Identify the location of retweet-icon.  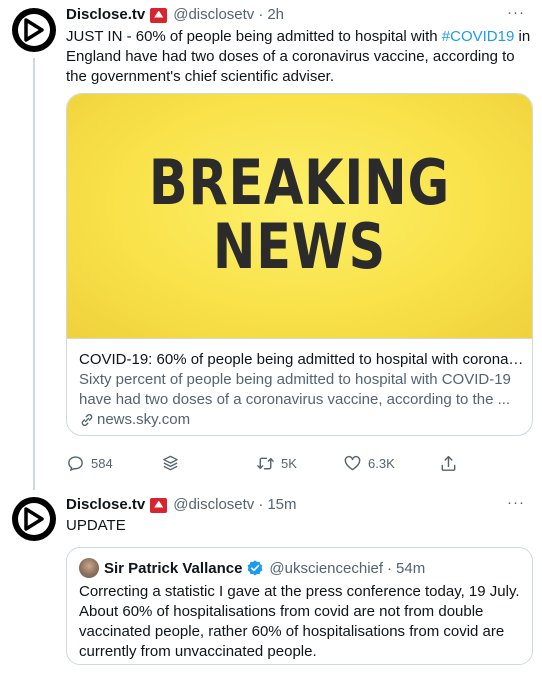
(265, 463).